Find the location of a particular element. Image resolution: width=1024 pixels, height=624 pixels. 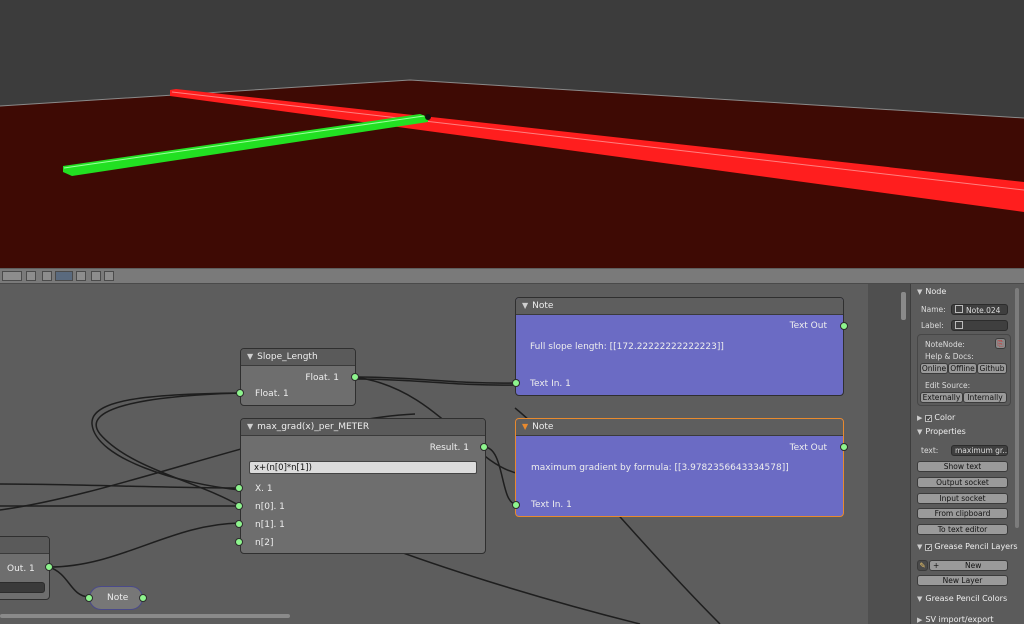

input-n0-socket is located at coordinates (239, 506).